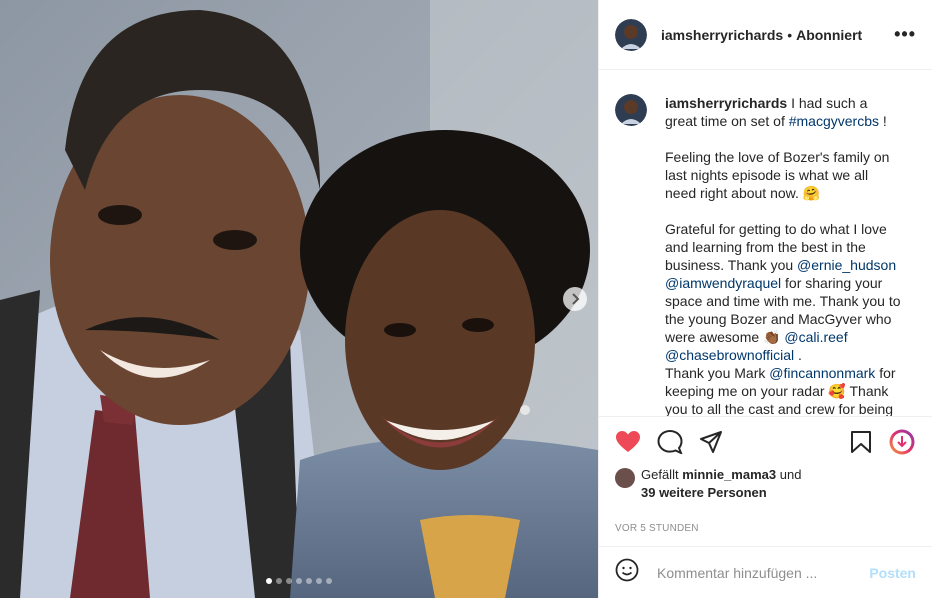 The height and width of the screenshot is (598, 932). Describe the element at coordinates (846, 265) in the screenshot. I see `mention-link: @ernie_hudson` at that location.